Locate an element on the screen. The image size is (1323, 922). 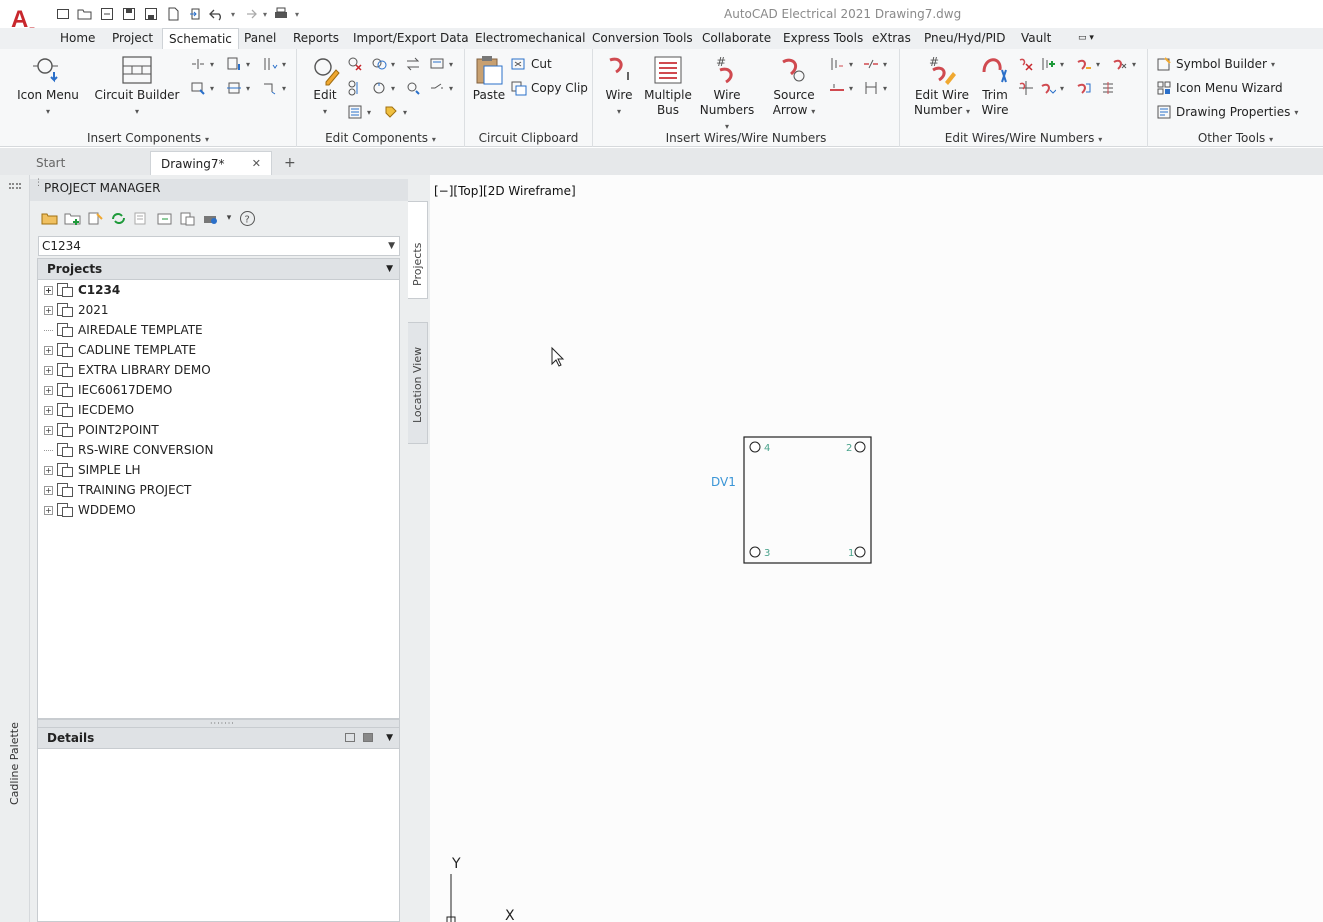
save-icon is located at coordinates (129, 14).